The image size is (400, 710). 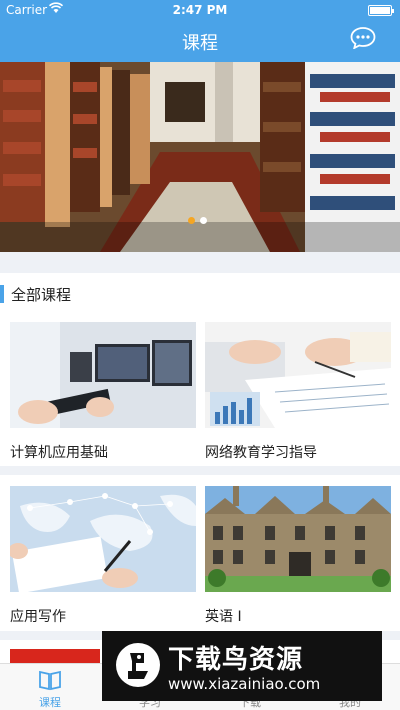 I want to click on tab-label: 课程, so click(x=50, y=702).